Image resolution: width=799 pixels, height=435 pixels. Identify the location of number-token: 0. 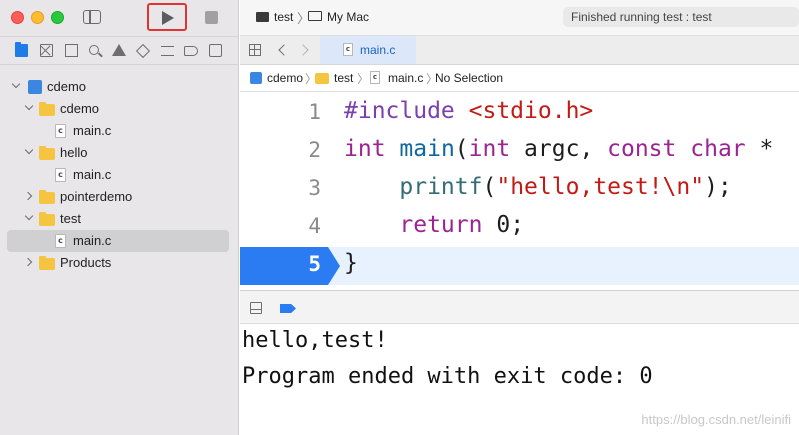
(503, 225).